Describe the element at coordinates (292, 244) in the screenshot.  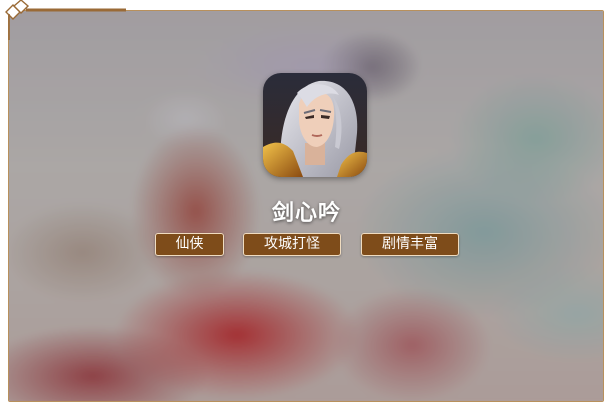
I see `tag-siege-combat: 攻城打怪` at that location.